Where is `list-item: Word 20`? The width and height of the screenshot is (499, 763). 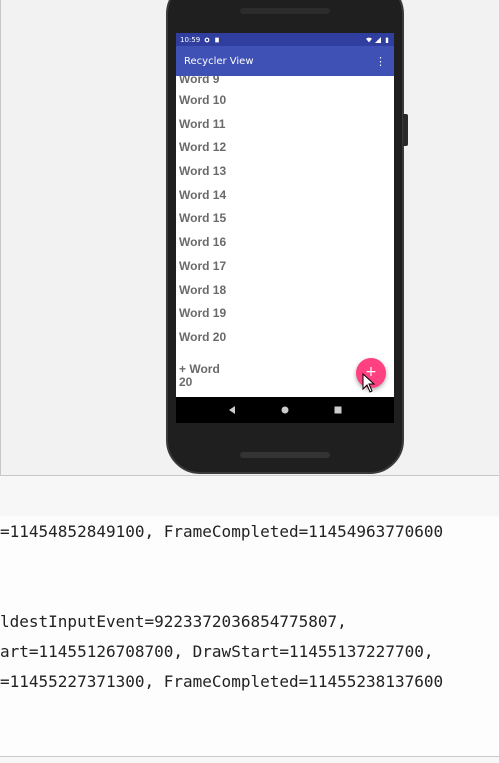
list-item: Word 20 is located at coordinates (285, 338).